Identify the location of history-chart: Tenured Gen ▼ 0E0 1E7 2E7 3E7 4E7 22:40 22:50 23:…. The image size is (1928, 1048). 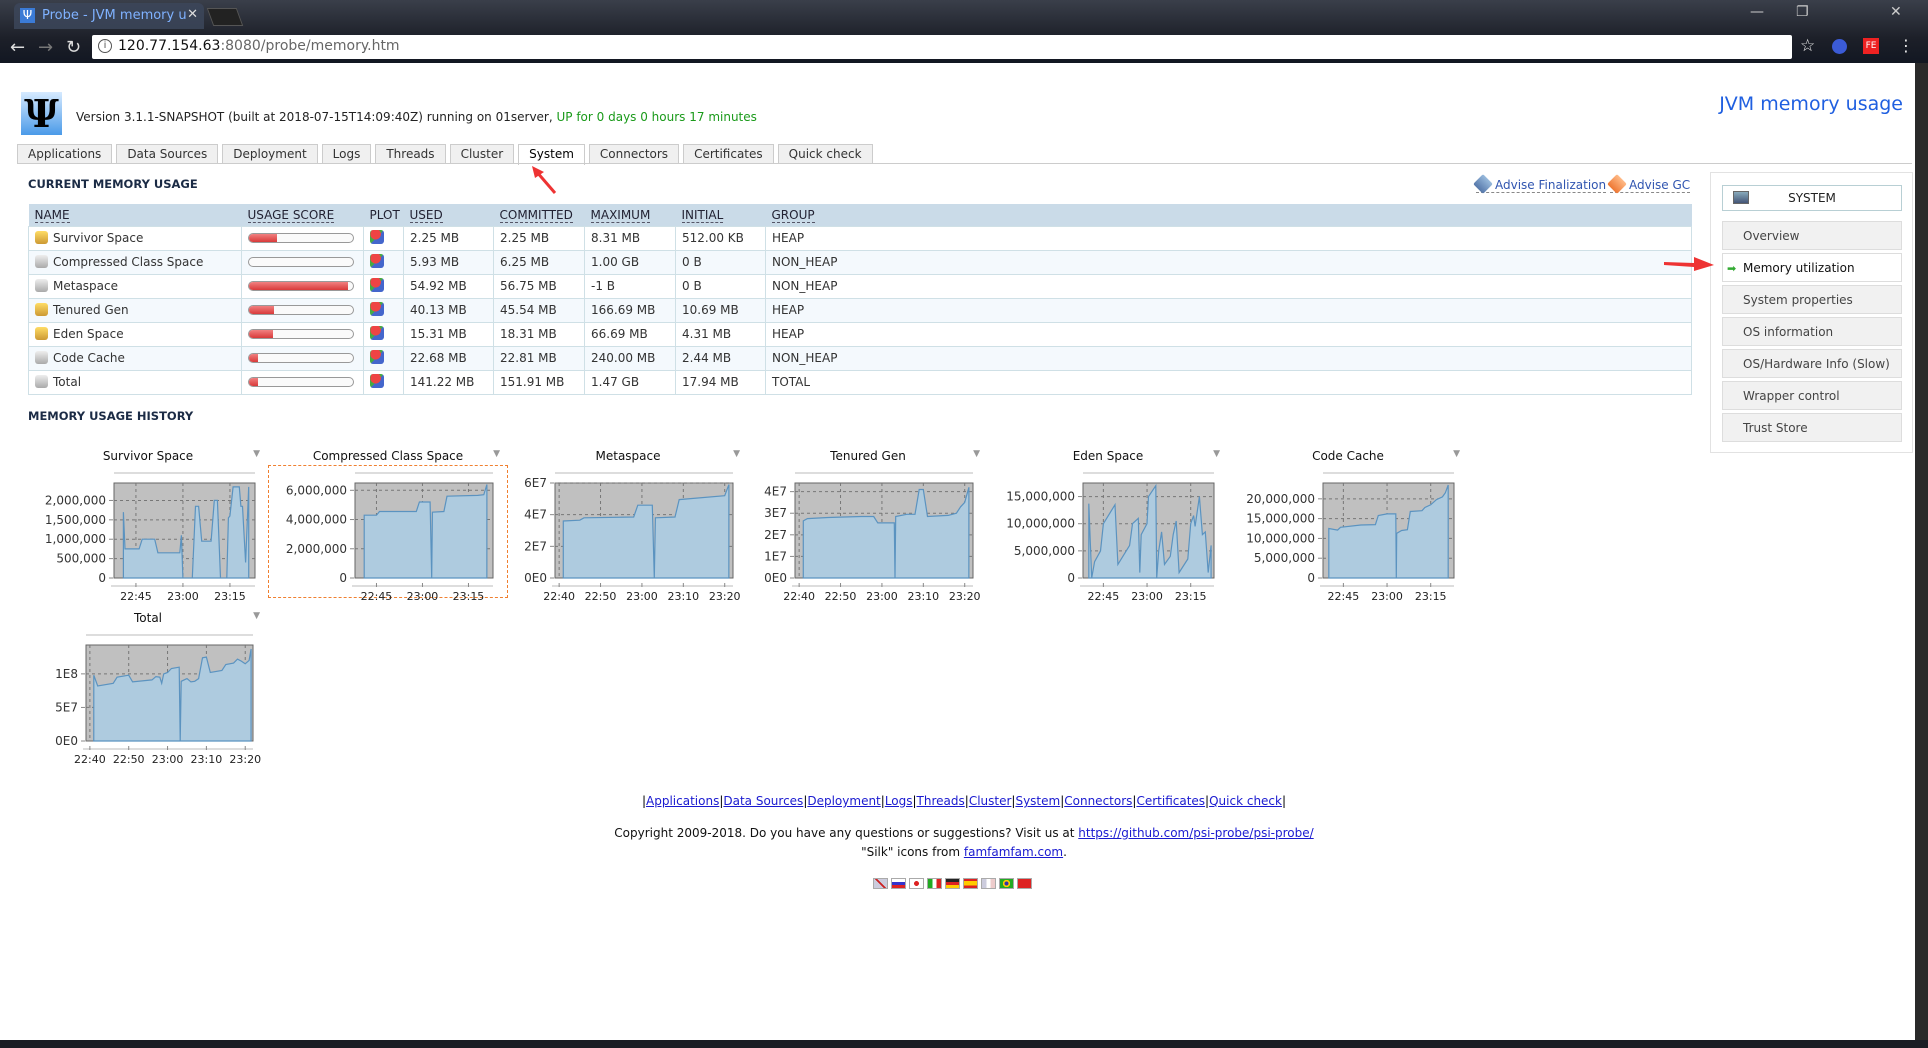
(868, 527).